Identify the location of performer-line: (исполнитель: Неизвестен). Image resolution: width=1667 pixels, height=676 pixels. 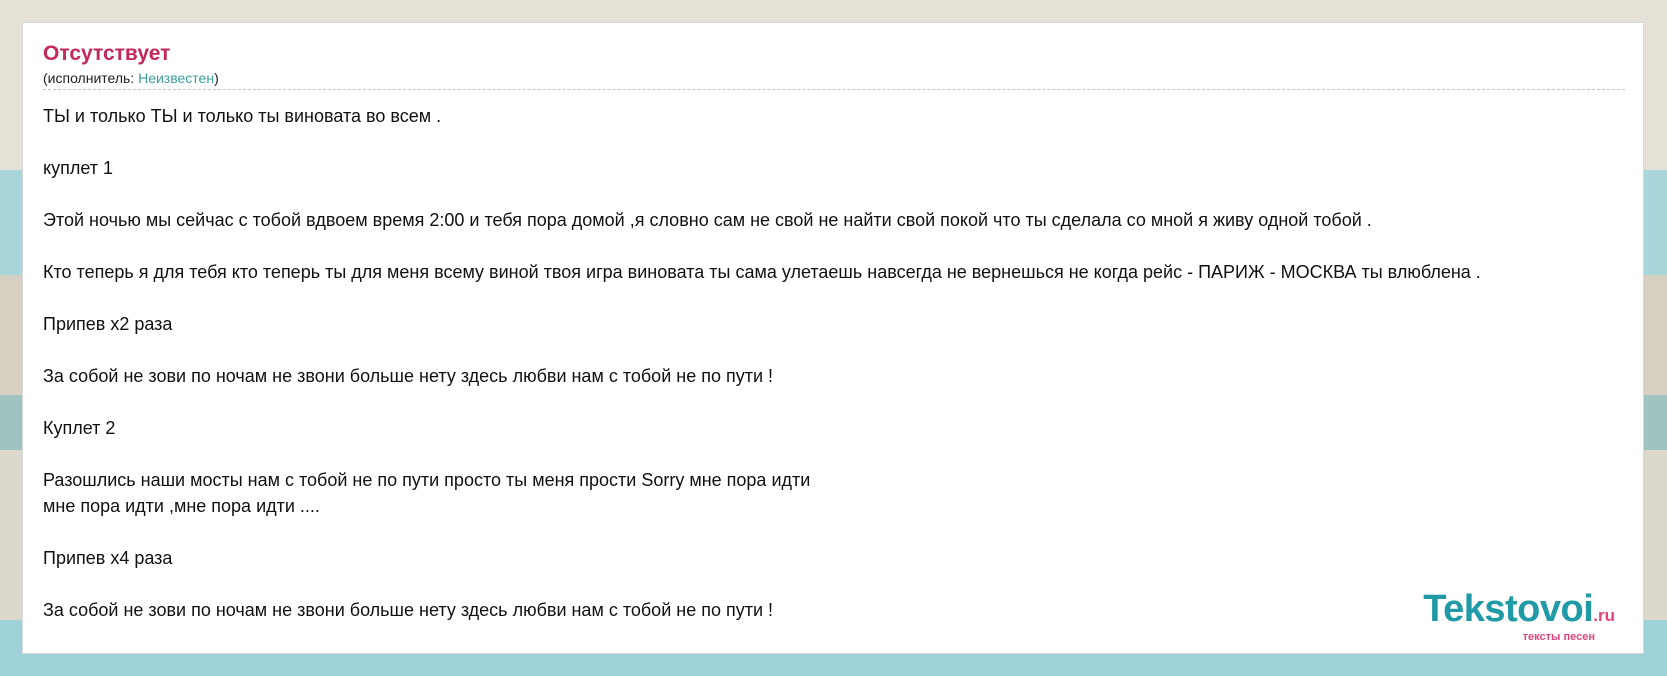
(834, 78).